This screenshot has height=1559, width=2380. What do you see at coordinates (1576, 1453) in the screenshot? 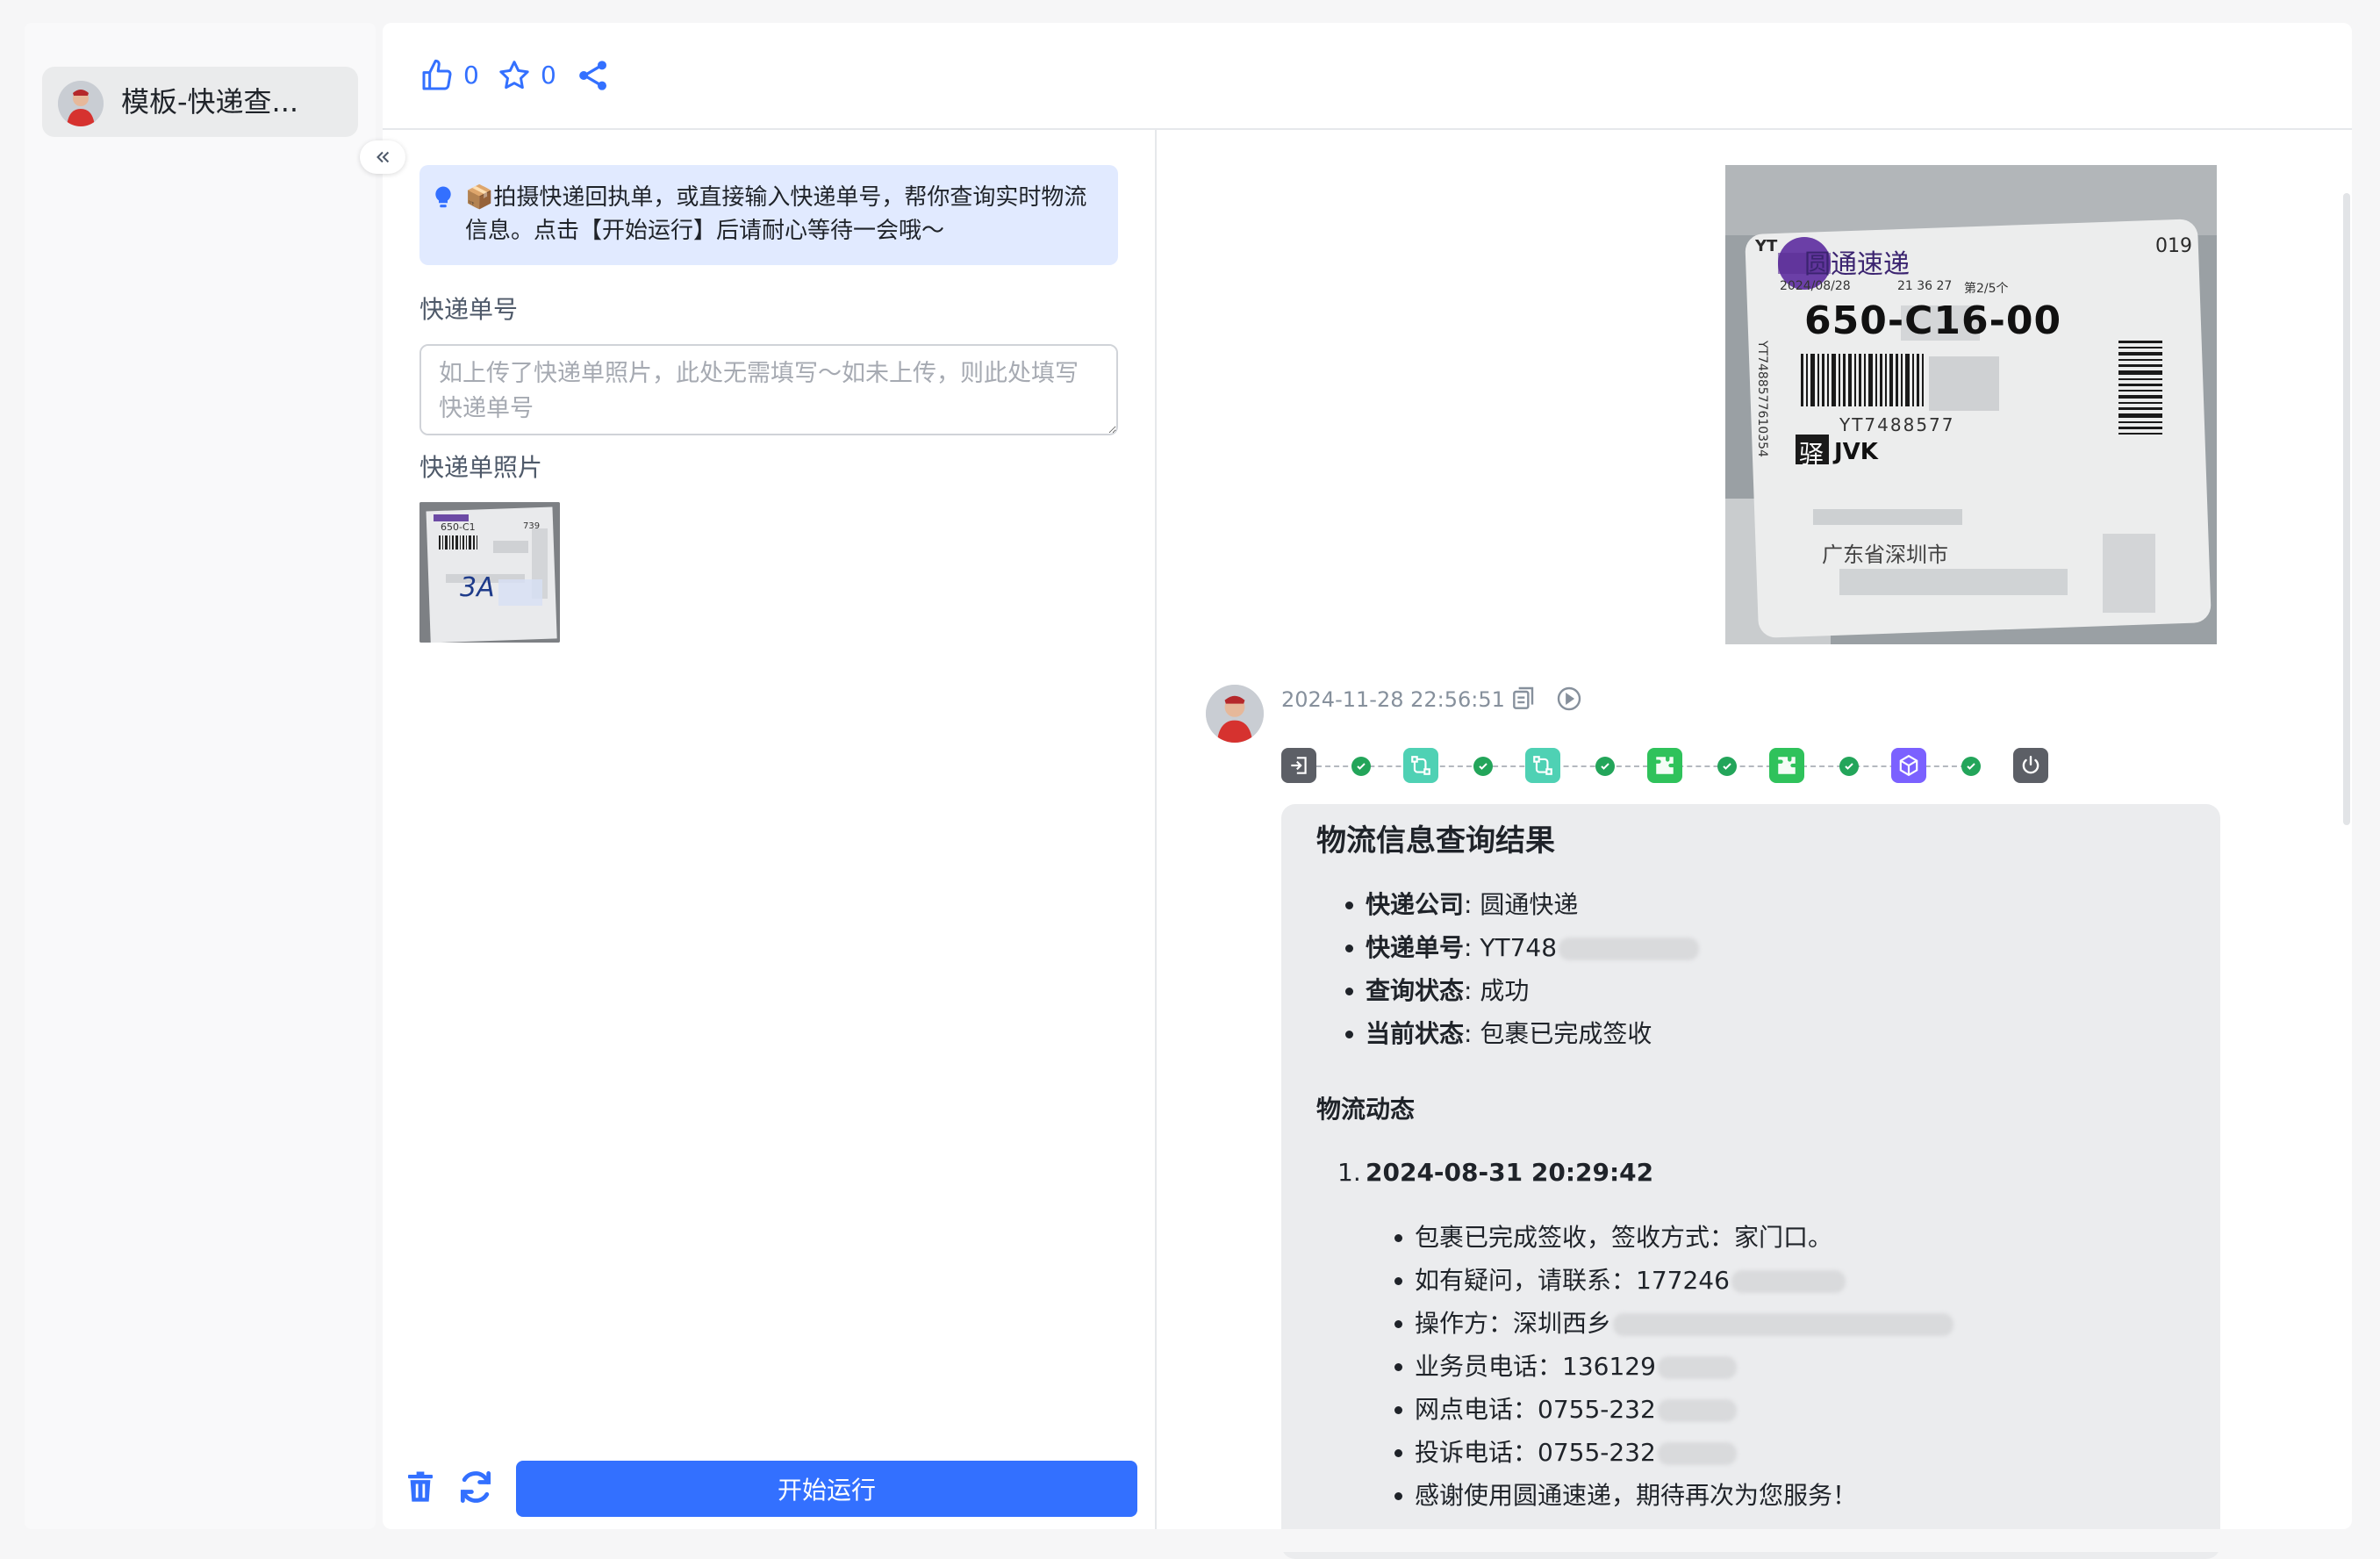
I see `event-line: 投诉电话：0755-232` at bounding box center [1576, 1453].